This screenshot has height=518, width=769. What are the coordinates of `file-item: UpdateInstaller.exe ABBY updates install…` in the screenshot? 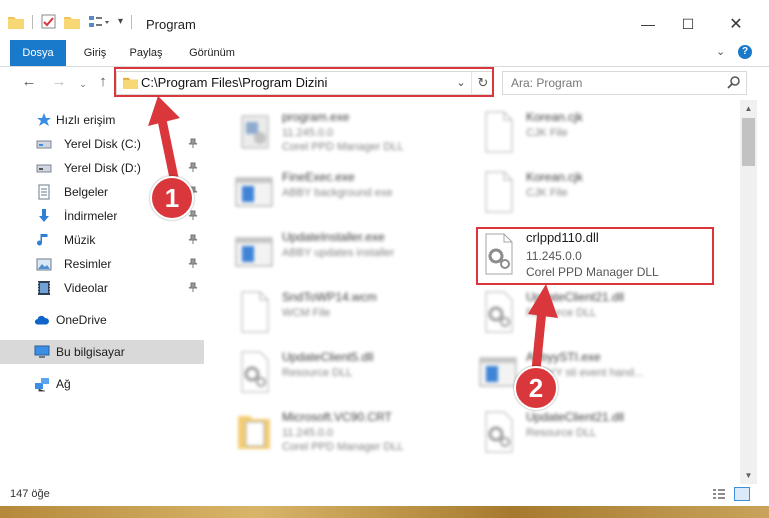 It's located at (354, 254).